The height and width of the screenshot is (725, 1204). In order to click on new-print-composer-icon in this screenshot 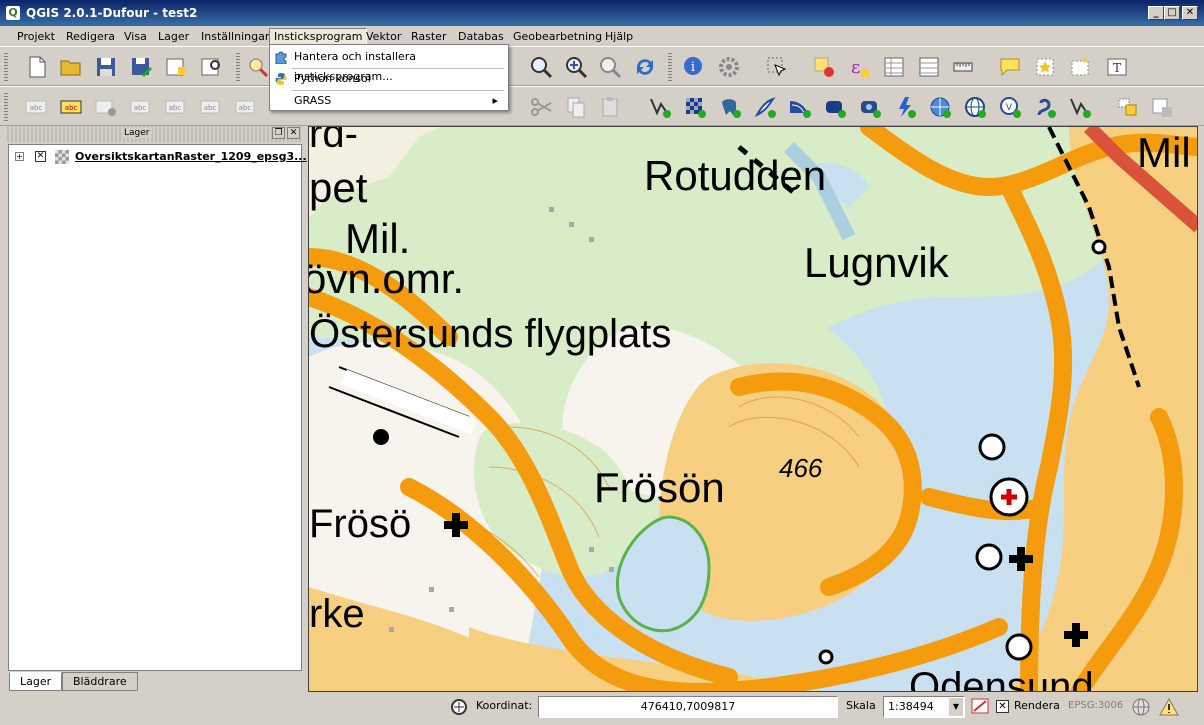, I will do `click(176, 67)`.